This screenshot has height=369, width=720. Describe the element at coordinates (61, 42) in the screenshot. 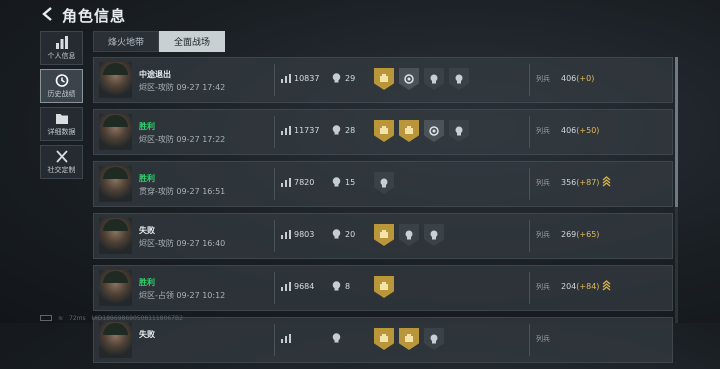

I see `bar-chart-icon` at that location.